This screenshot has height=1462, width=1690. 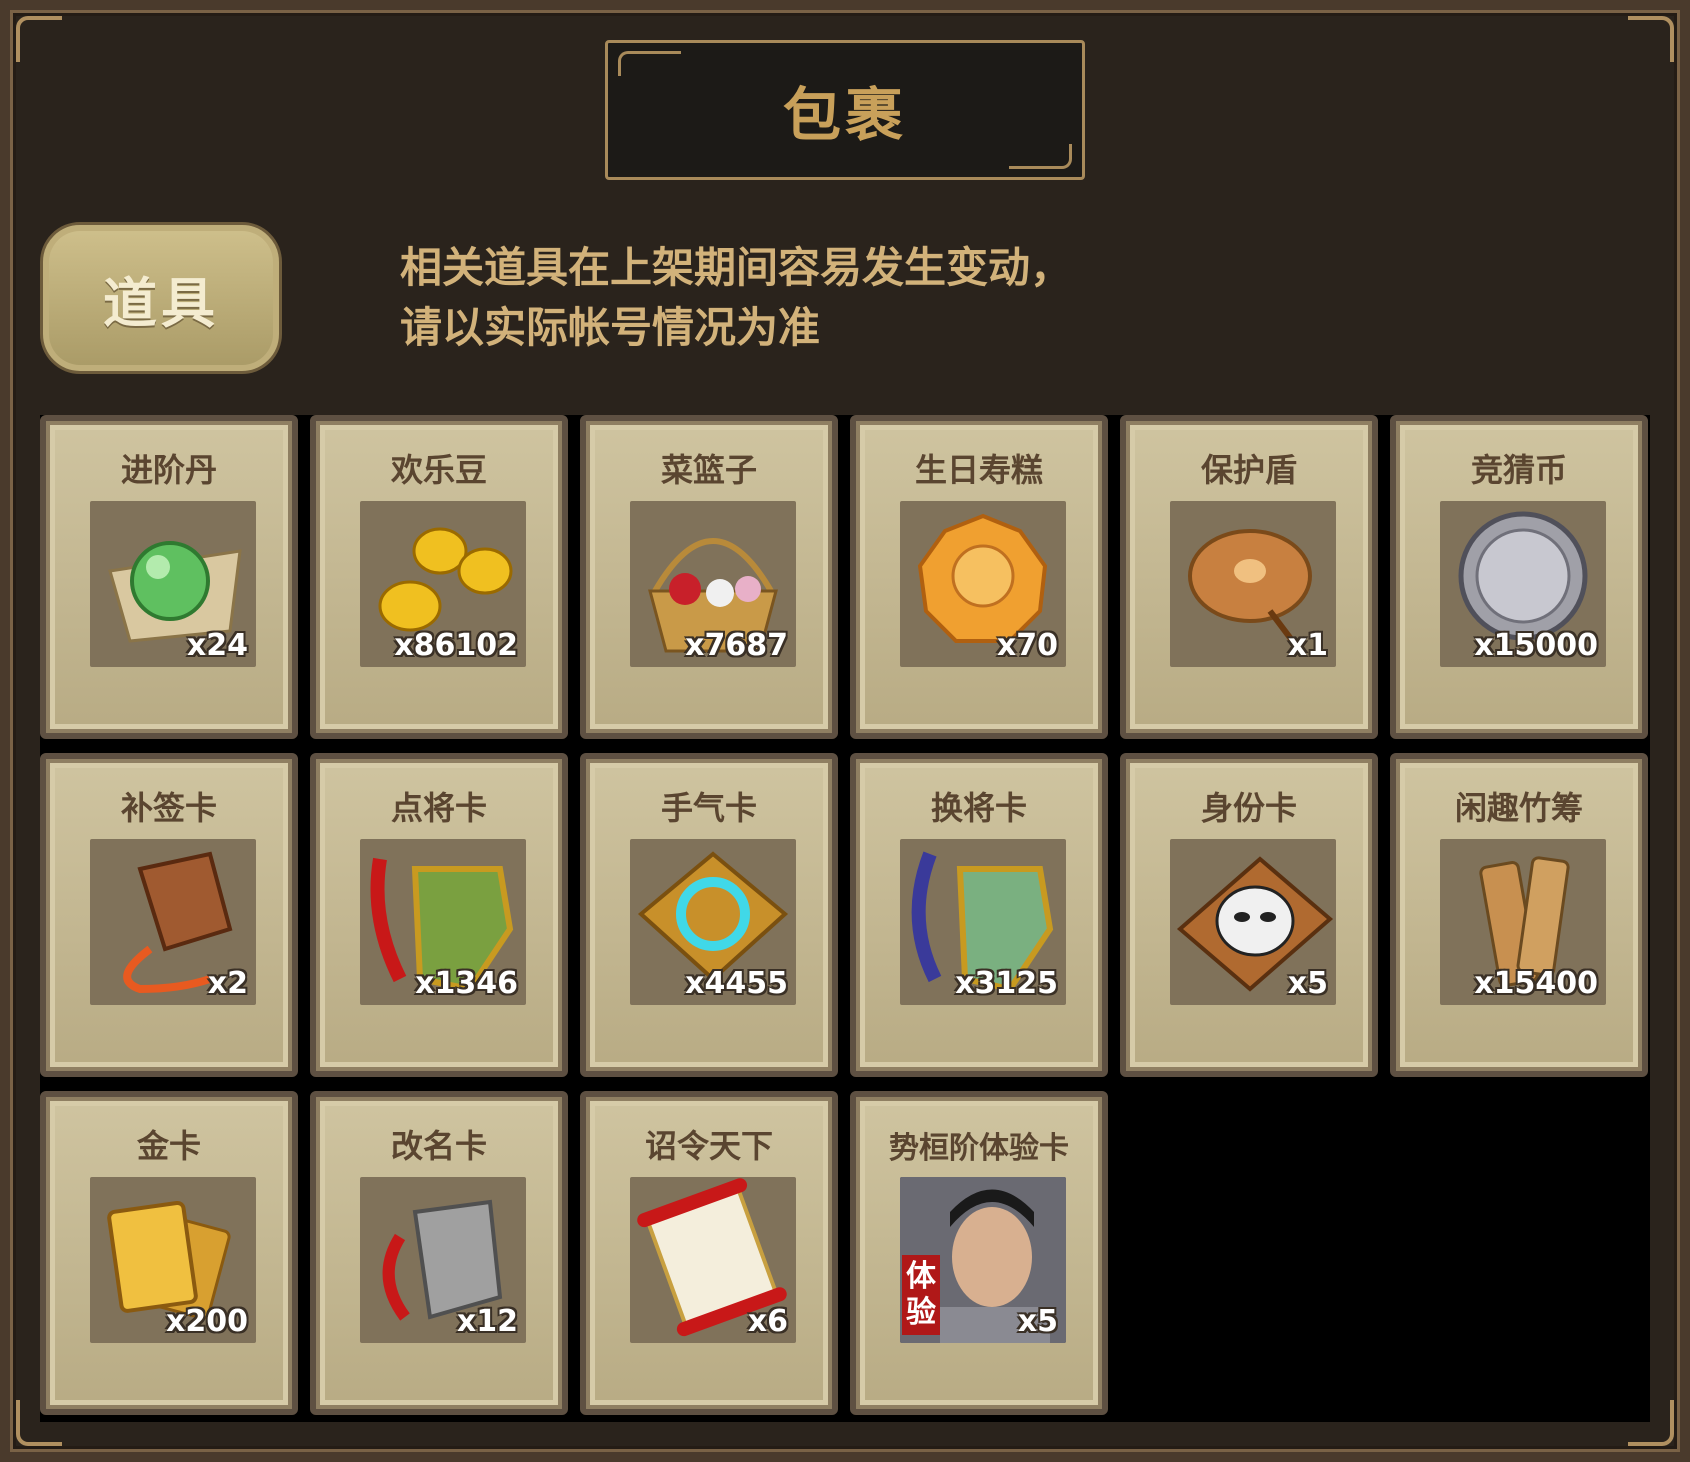 I want to click on item-slot: x6, so click(x=713, y=1260).